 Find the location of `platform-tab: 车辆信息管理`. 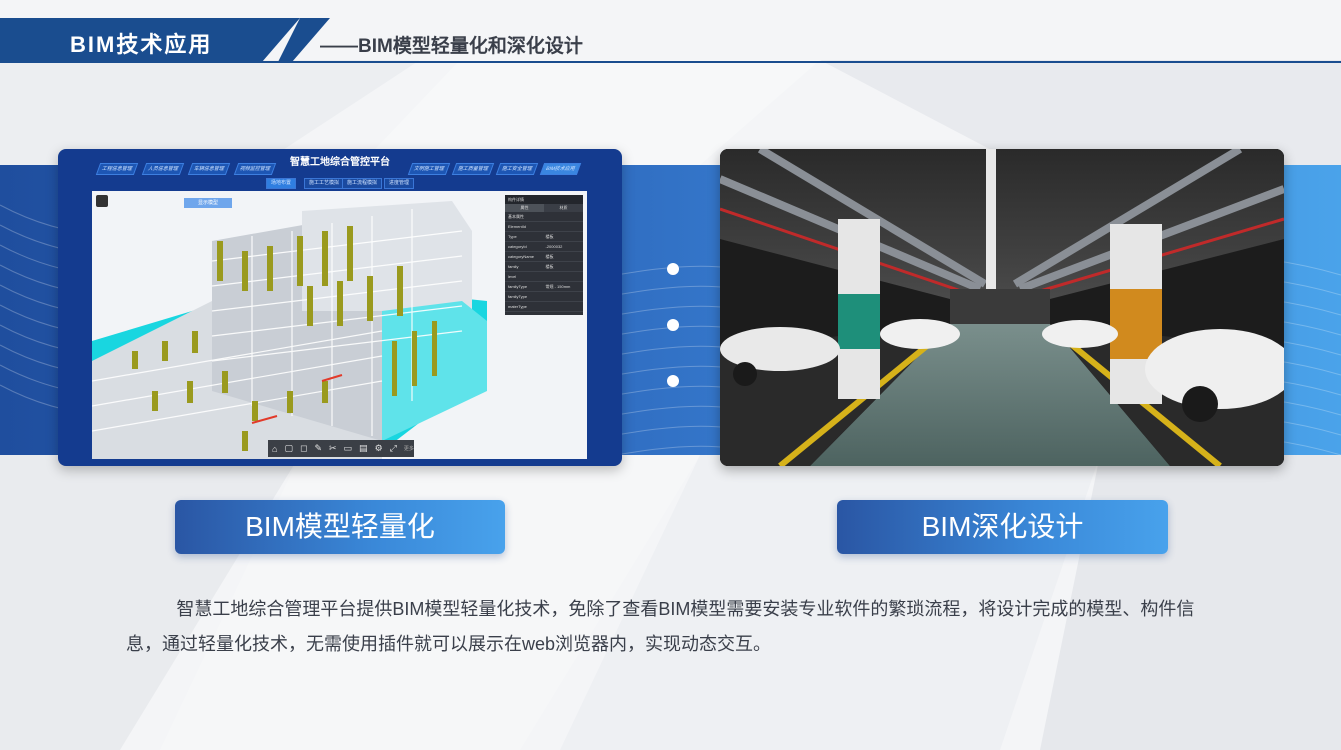

platform-tab: 车辆信息管理 is located at coordinates (209, 169).